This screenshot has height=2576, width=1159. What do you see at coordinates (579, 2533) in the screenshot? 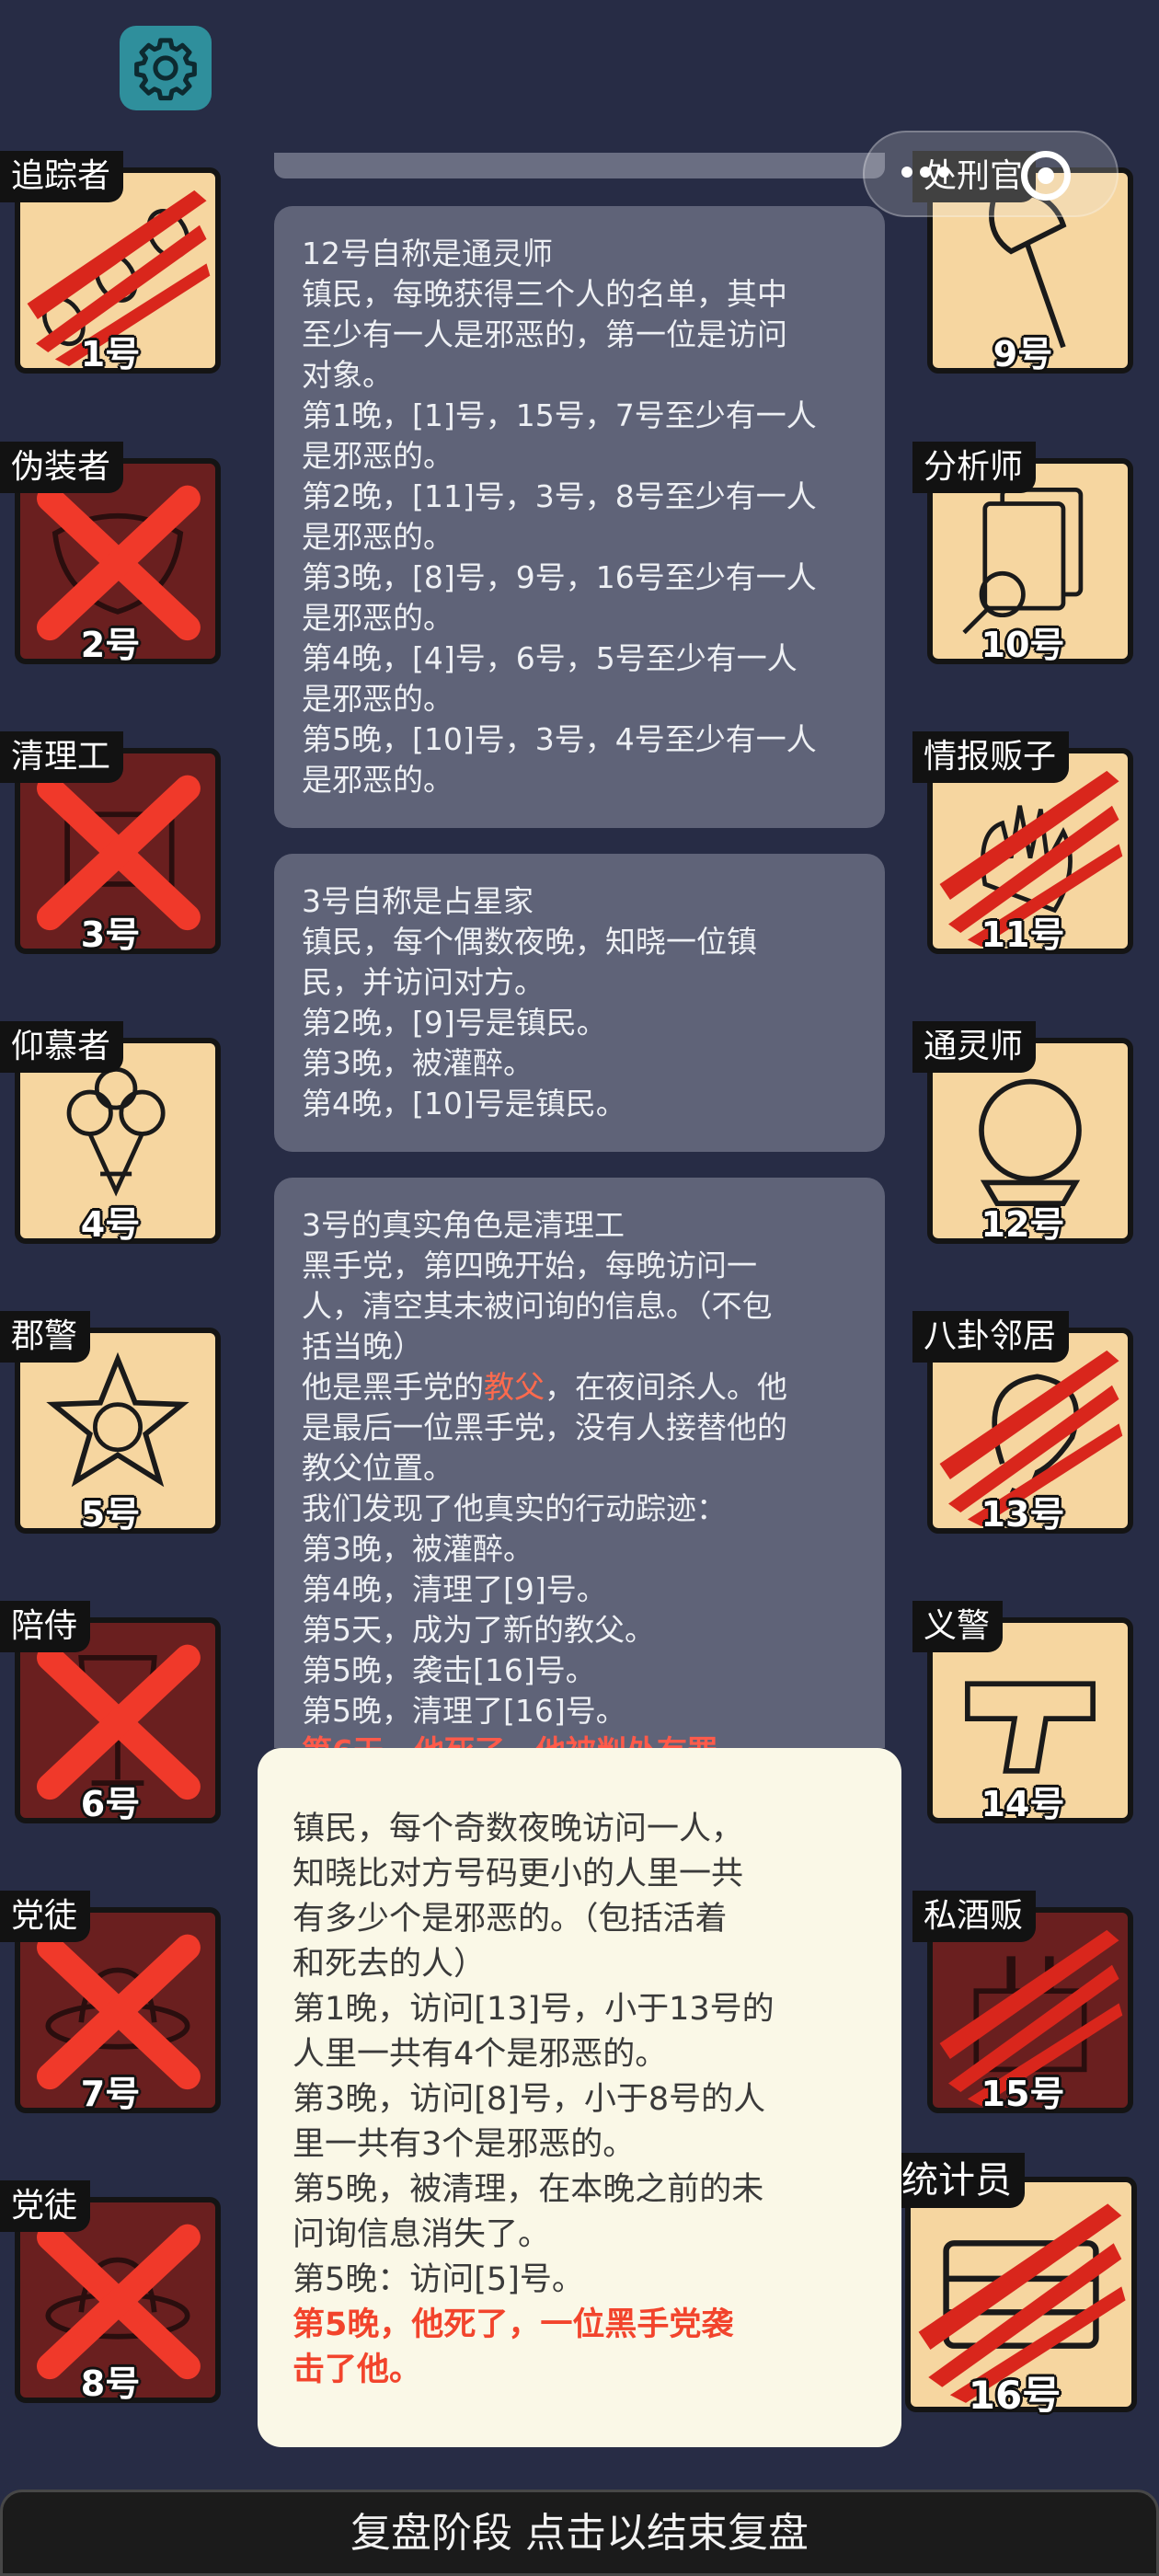
I see `end-review-button: 复盘阶段 点击以结束复盘` at bounding box center [579, 2533].